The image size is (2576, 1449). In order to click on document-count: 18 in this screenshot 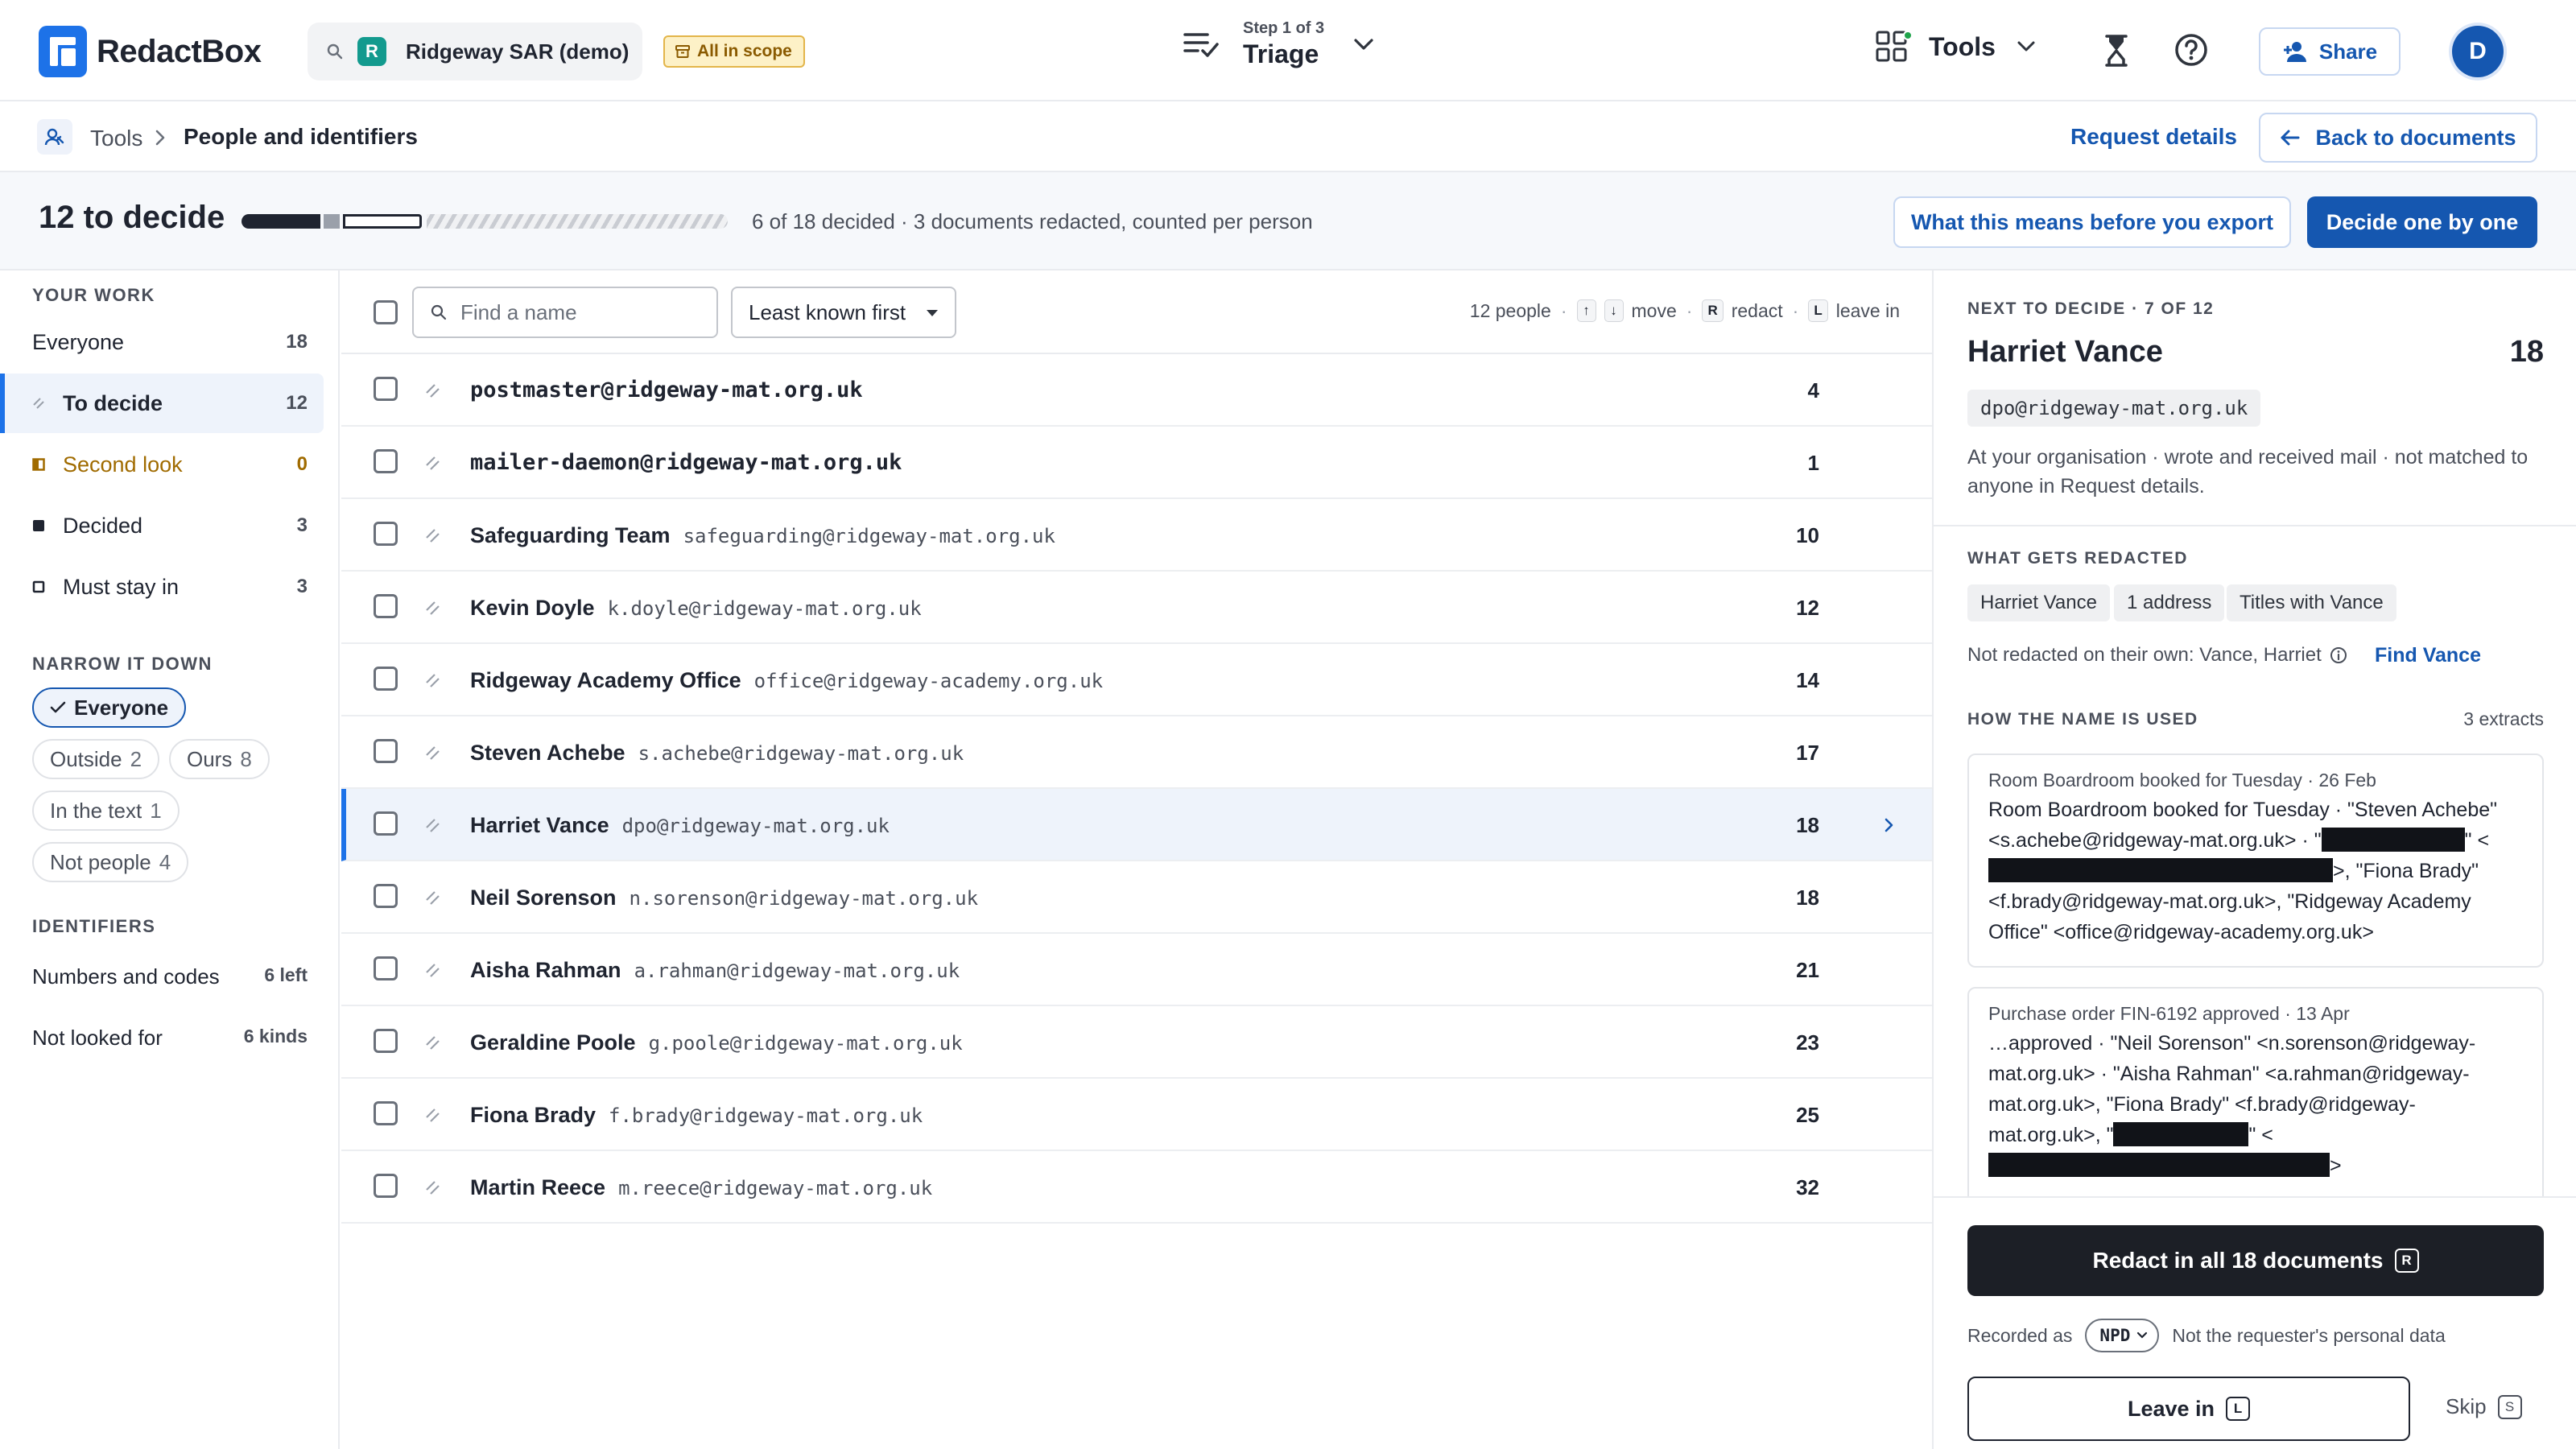, I will do `click(1807, 825)`.